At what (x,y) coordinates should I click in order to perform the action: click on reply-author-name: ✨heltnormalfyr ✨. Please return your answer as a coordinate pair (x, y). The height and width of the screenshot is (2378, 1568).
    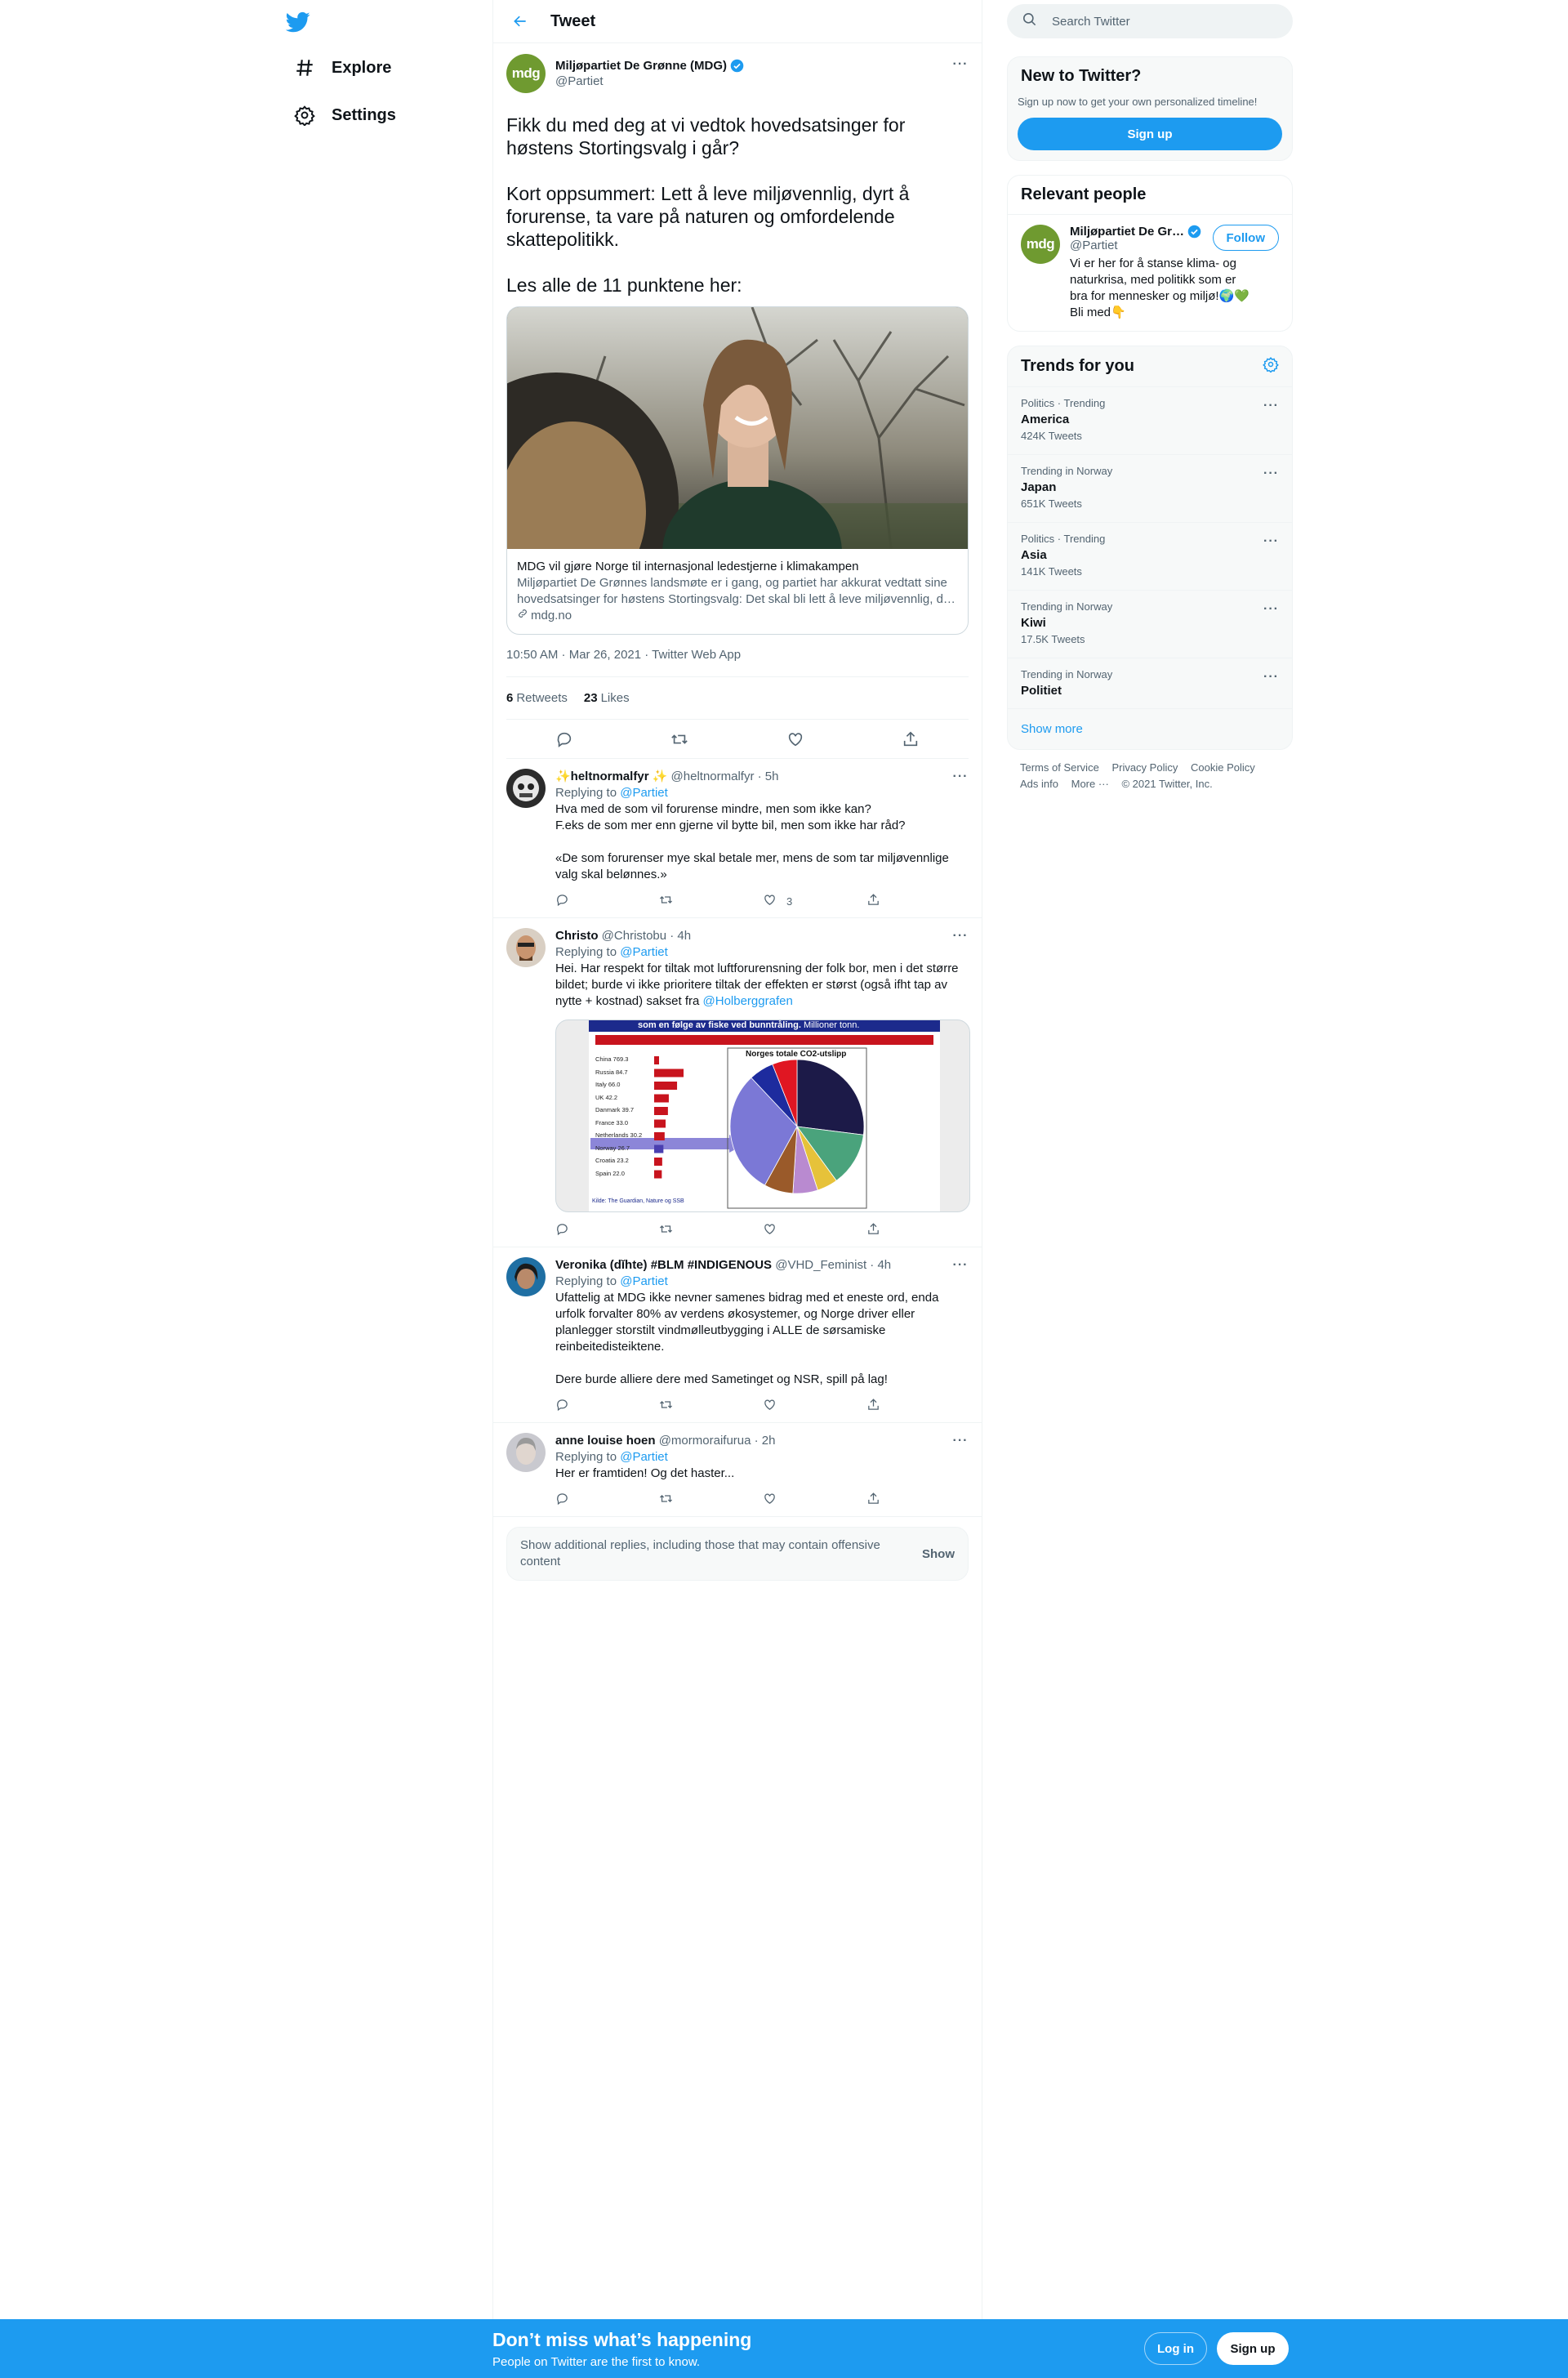
    Looking at the image, I should click on (611, 776).